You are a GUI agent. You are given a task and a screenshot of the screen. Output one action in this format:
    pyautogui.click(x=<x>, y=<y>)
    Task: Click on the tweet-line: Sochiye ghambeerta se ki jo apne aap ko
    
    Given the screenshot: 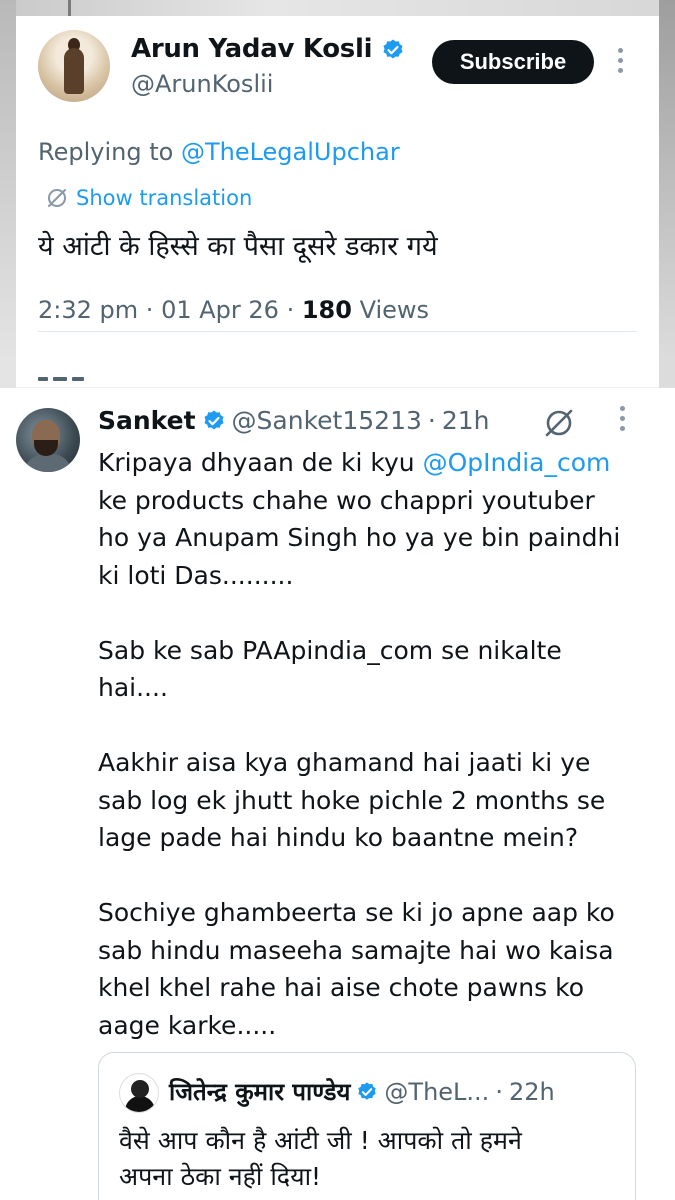 What is the action you would take?
    pyautogui.click(x=356, y=912)
    